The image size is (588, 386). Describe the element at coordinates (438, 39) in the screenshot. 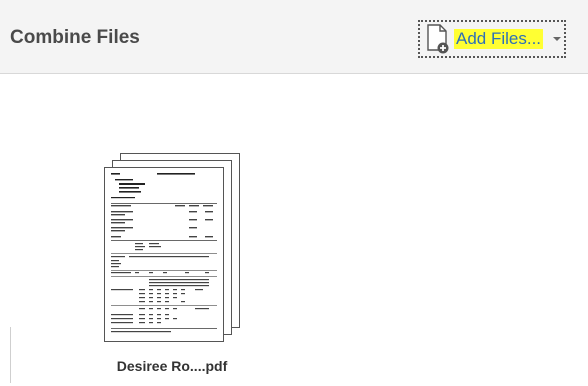

I see `add-file-icon` at that location.